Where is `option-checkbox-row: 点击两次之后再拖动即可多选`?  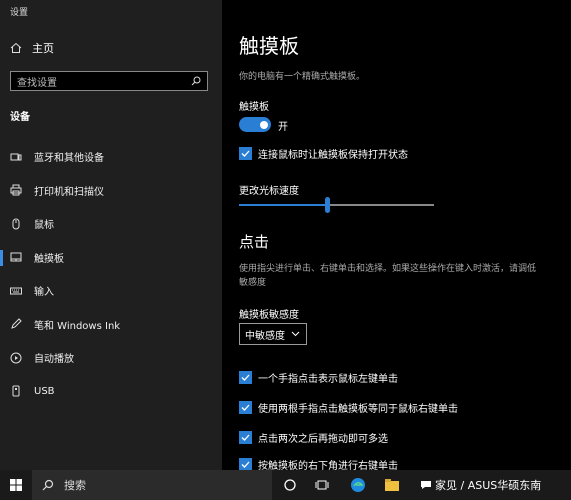 option-checkbox-row: 点击两次之后再拖动即可多选 is located at coordinates (313, 437).